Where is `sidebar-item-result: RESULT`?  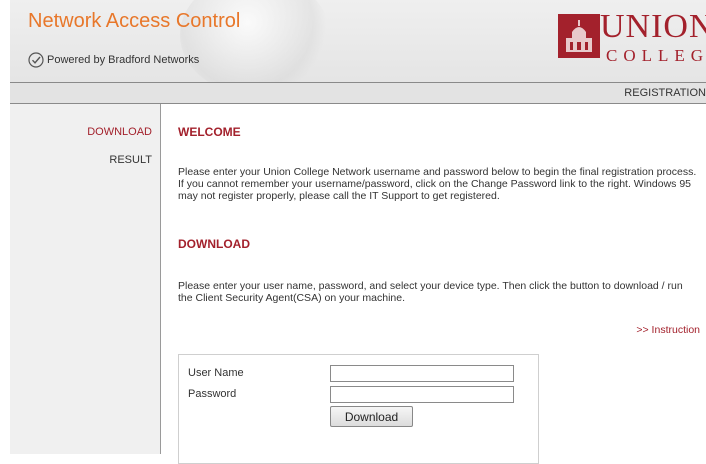 sidebar-item-result: RESULT is located at coordinates (130, 160).